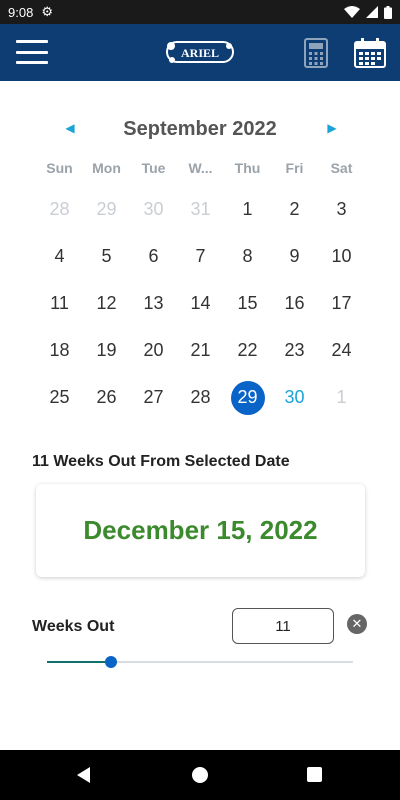 Image resolution: width=400 pixels, height=800 pixels. I want to click on home-icon, so click(200, 775).